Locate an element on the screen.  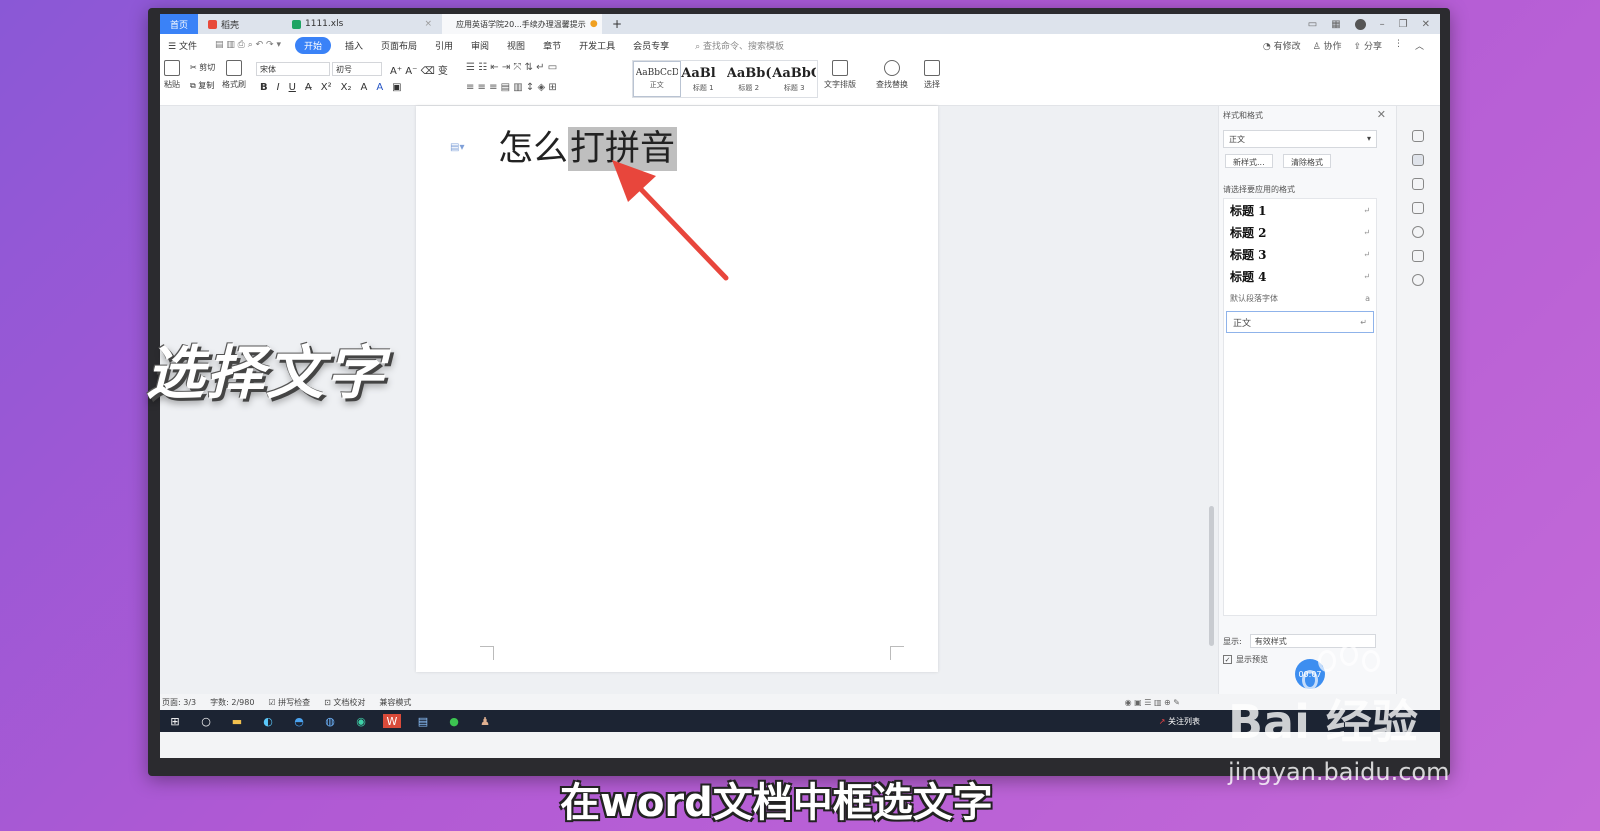
paragraph-tools-top: ☰ ☷ ⇤ ⇥ ⤧ ⇅ ↵ ▭ is located at coordinates (511, 67).